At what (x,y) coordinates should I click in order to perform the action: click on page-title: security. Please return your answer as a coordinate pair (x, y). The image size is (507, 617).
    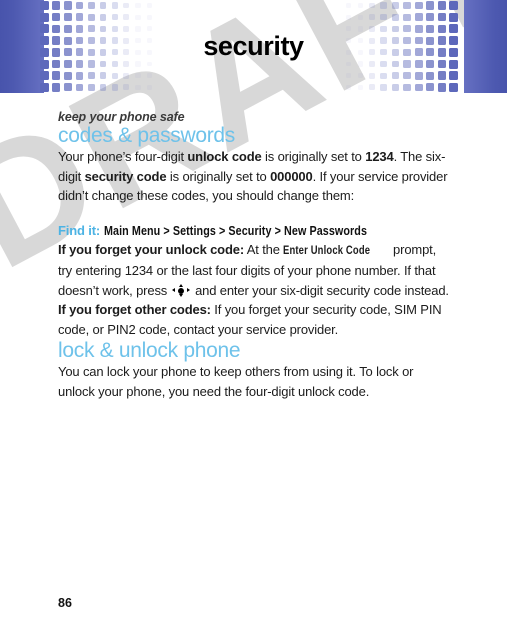
    Looking at the image, I should click on (253, 46).